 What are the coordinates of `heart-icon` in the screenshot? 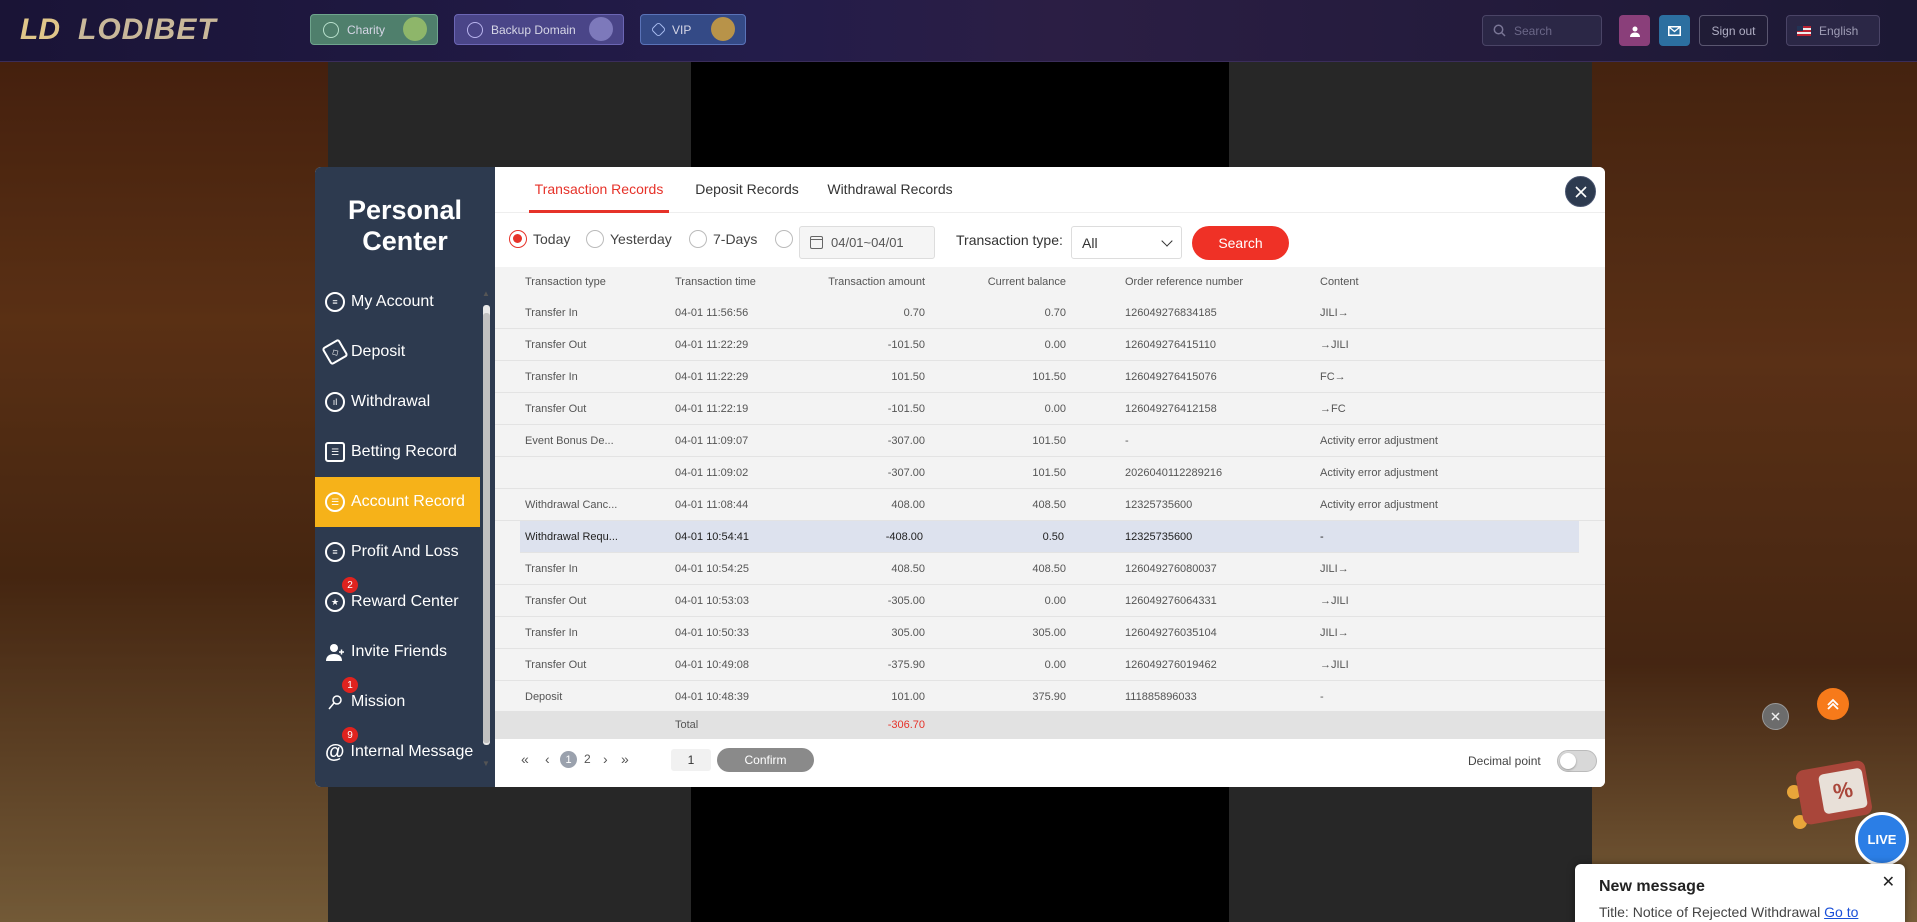 It's located at (331, 29).